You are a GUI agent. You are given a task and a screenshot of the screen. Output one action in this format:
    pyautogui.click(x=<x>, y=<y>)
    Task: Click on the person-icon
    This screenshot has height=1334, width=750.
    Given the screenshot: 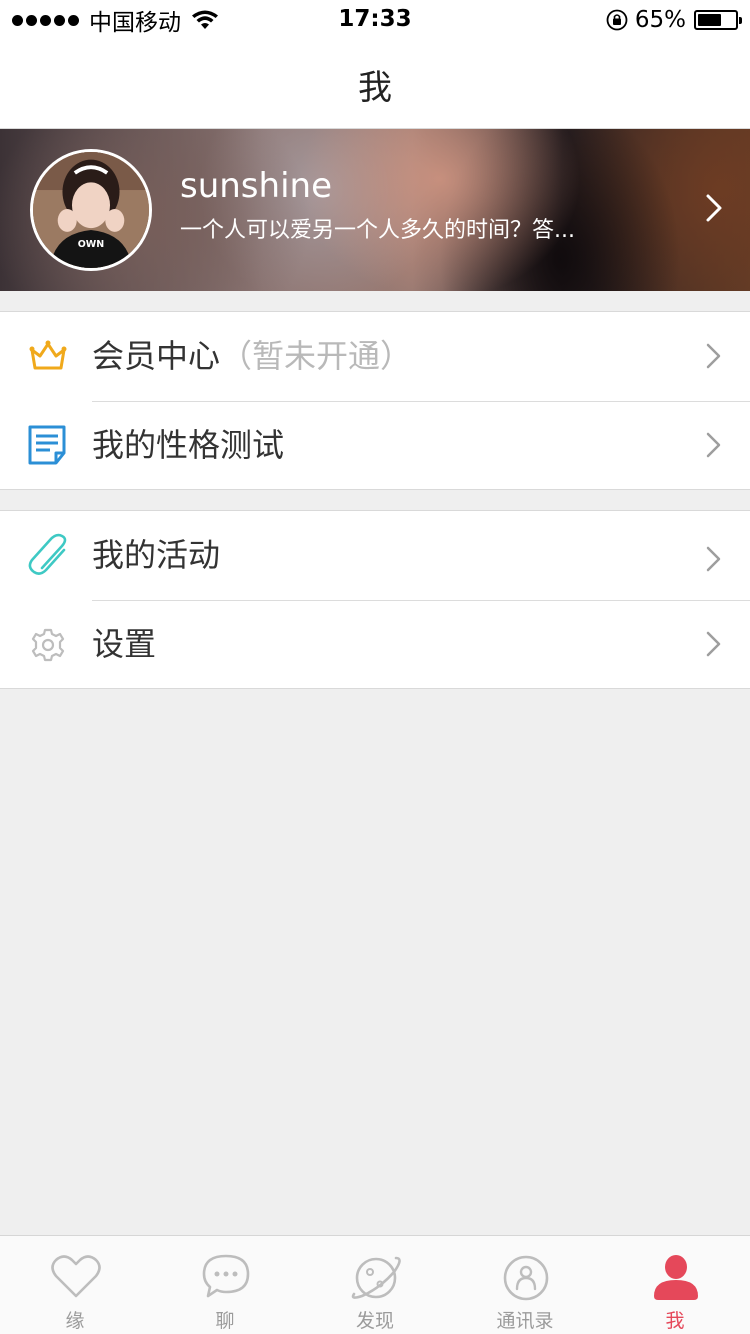 What is the action you would take?
    pyautogui.click(x=676, y=1277)
    